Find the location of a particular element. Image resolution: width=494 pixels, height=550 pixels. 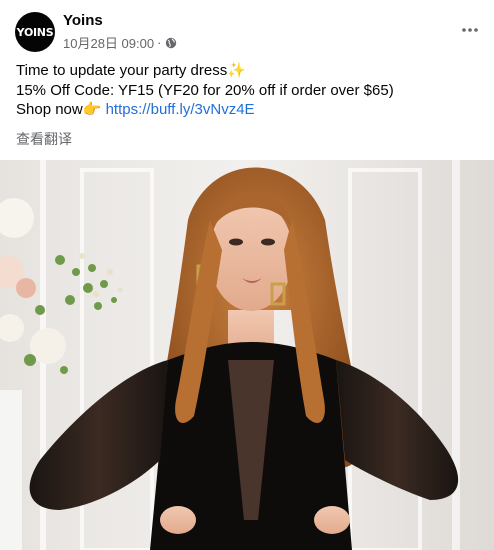

see-translation-link: 查看翻译 is located at coordinates (44, 139).